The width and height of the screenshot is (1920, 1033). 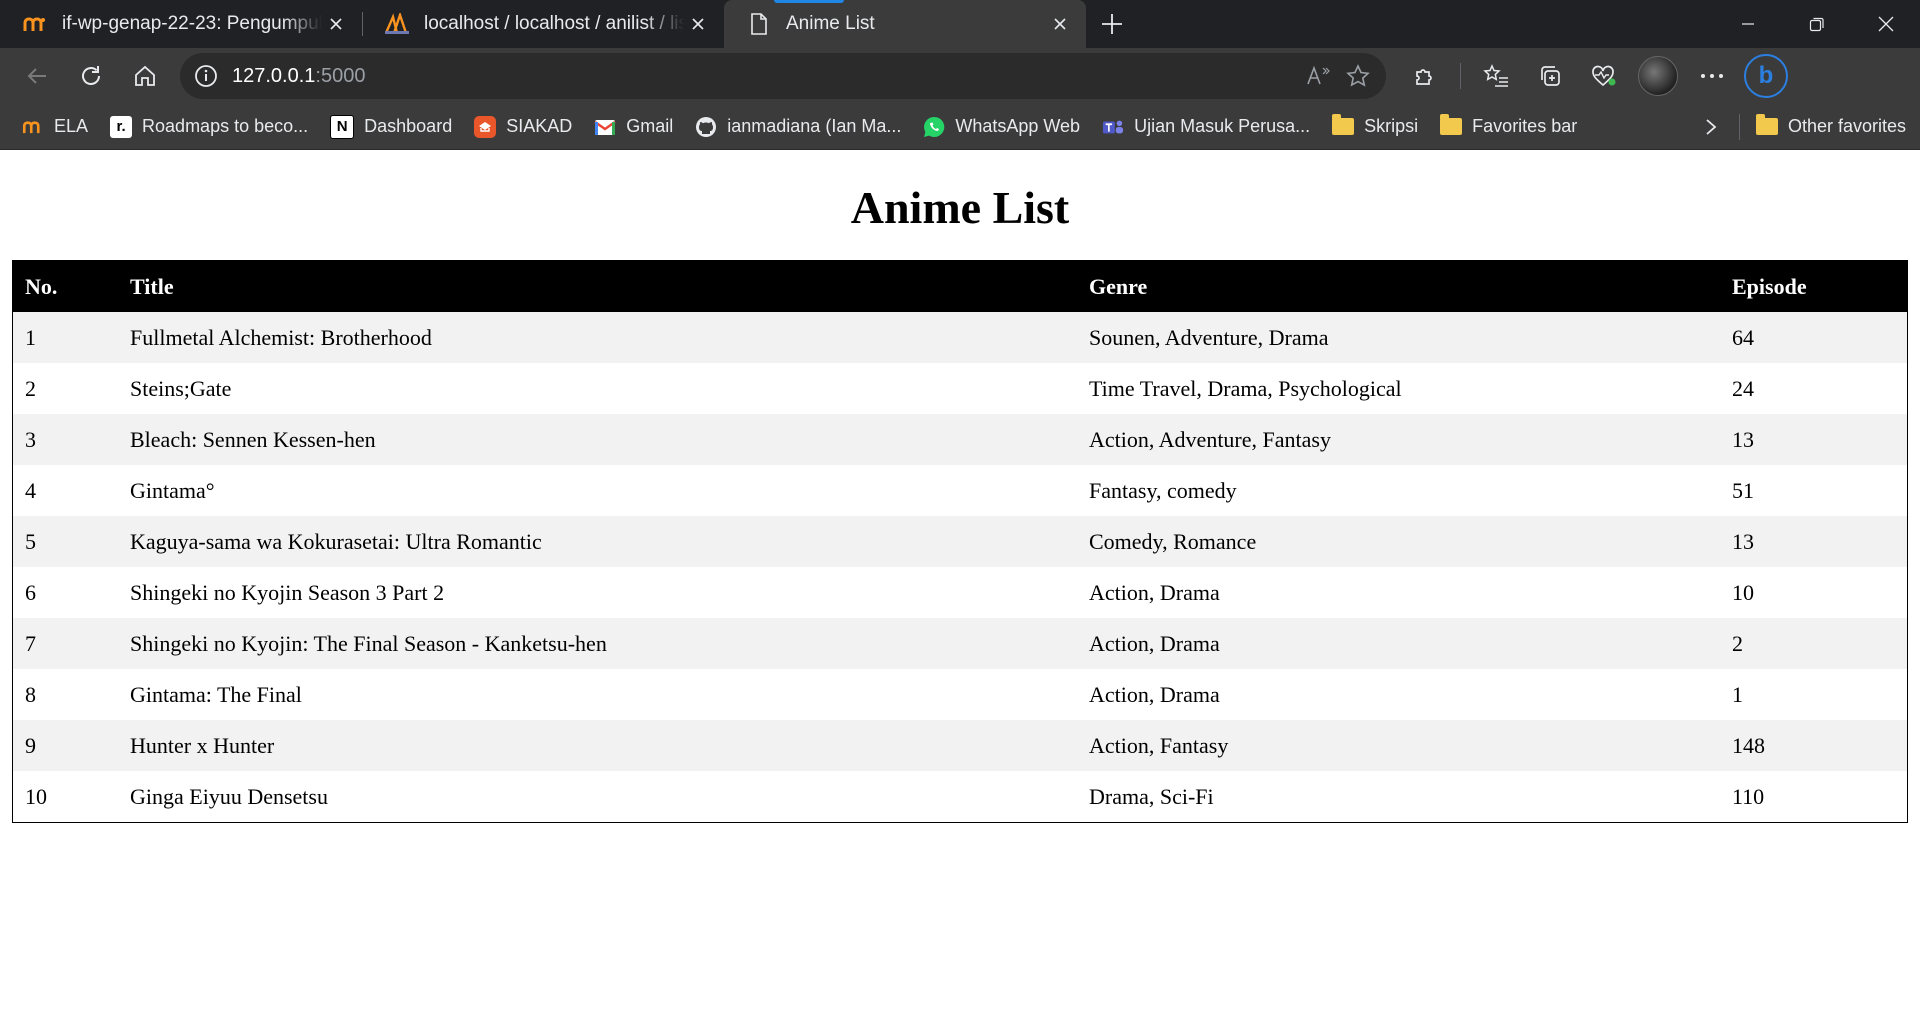 What do you see at coordinates (181, 24) in the screenshot?
I see `tab-moodle: if-wp-genap-22-23: Pengumpulan` at bounding box center [181, 24].